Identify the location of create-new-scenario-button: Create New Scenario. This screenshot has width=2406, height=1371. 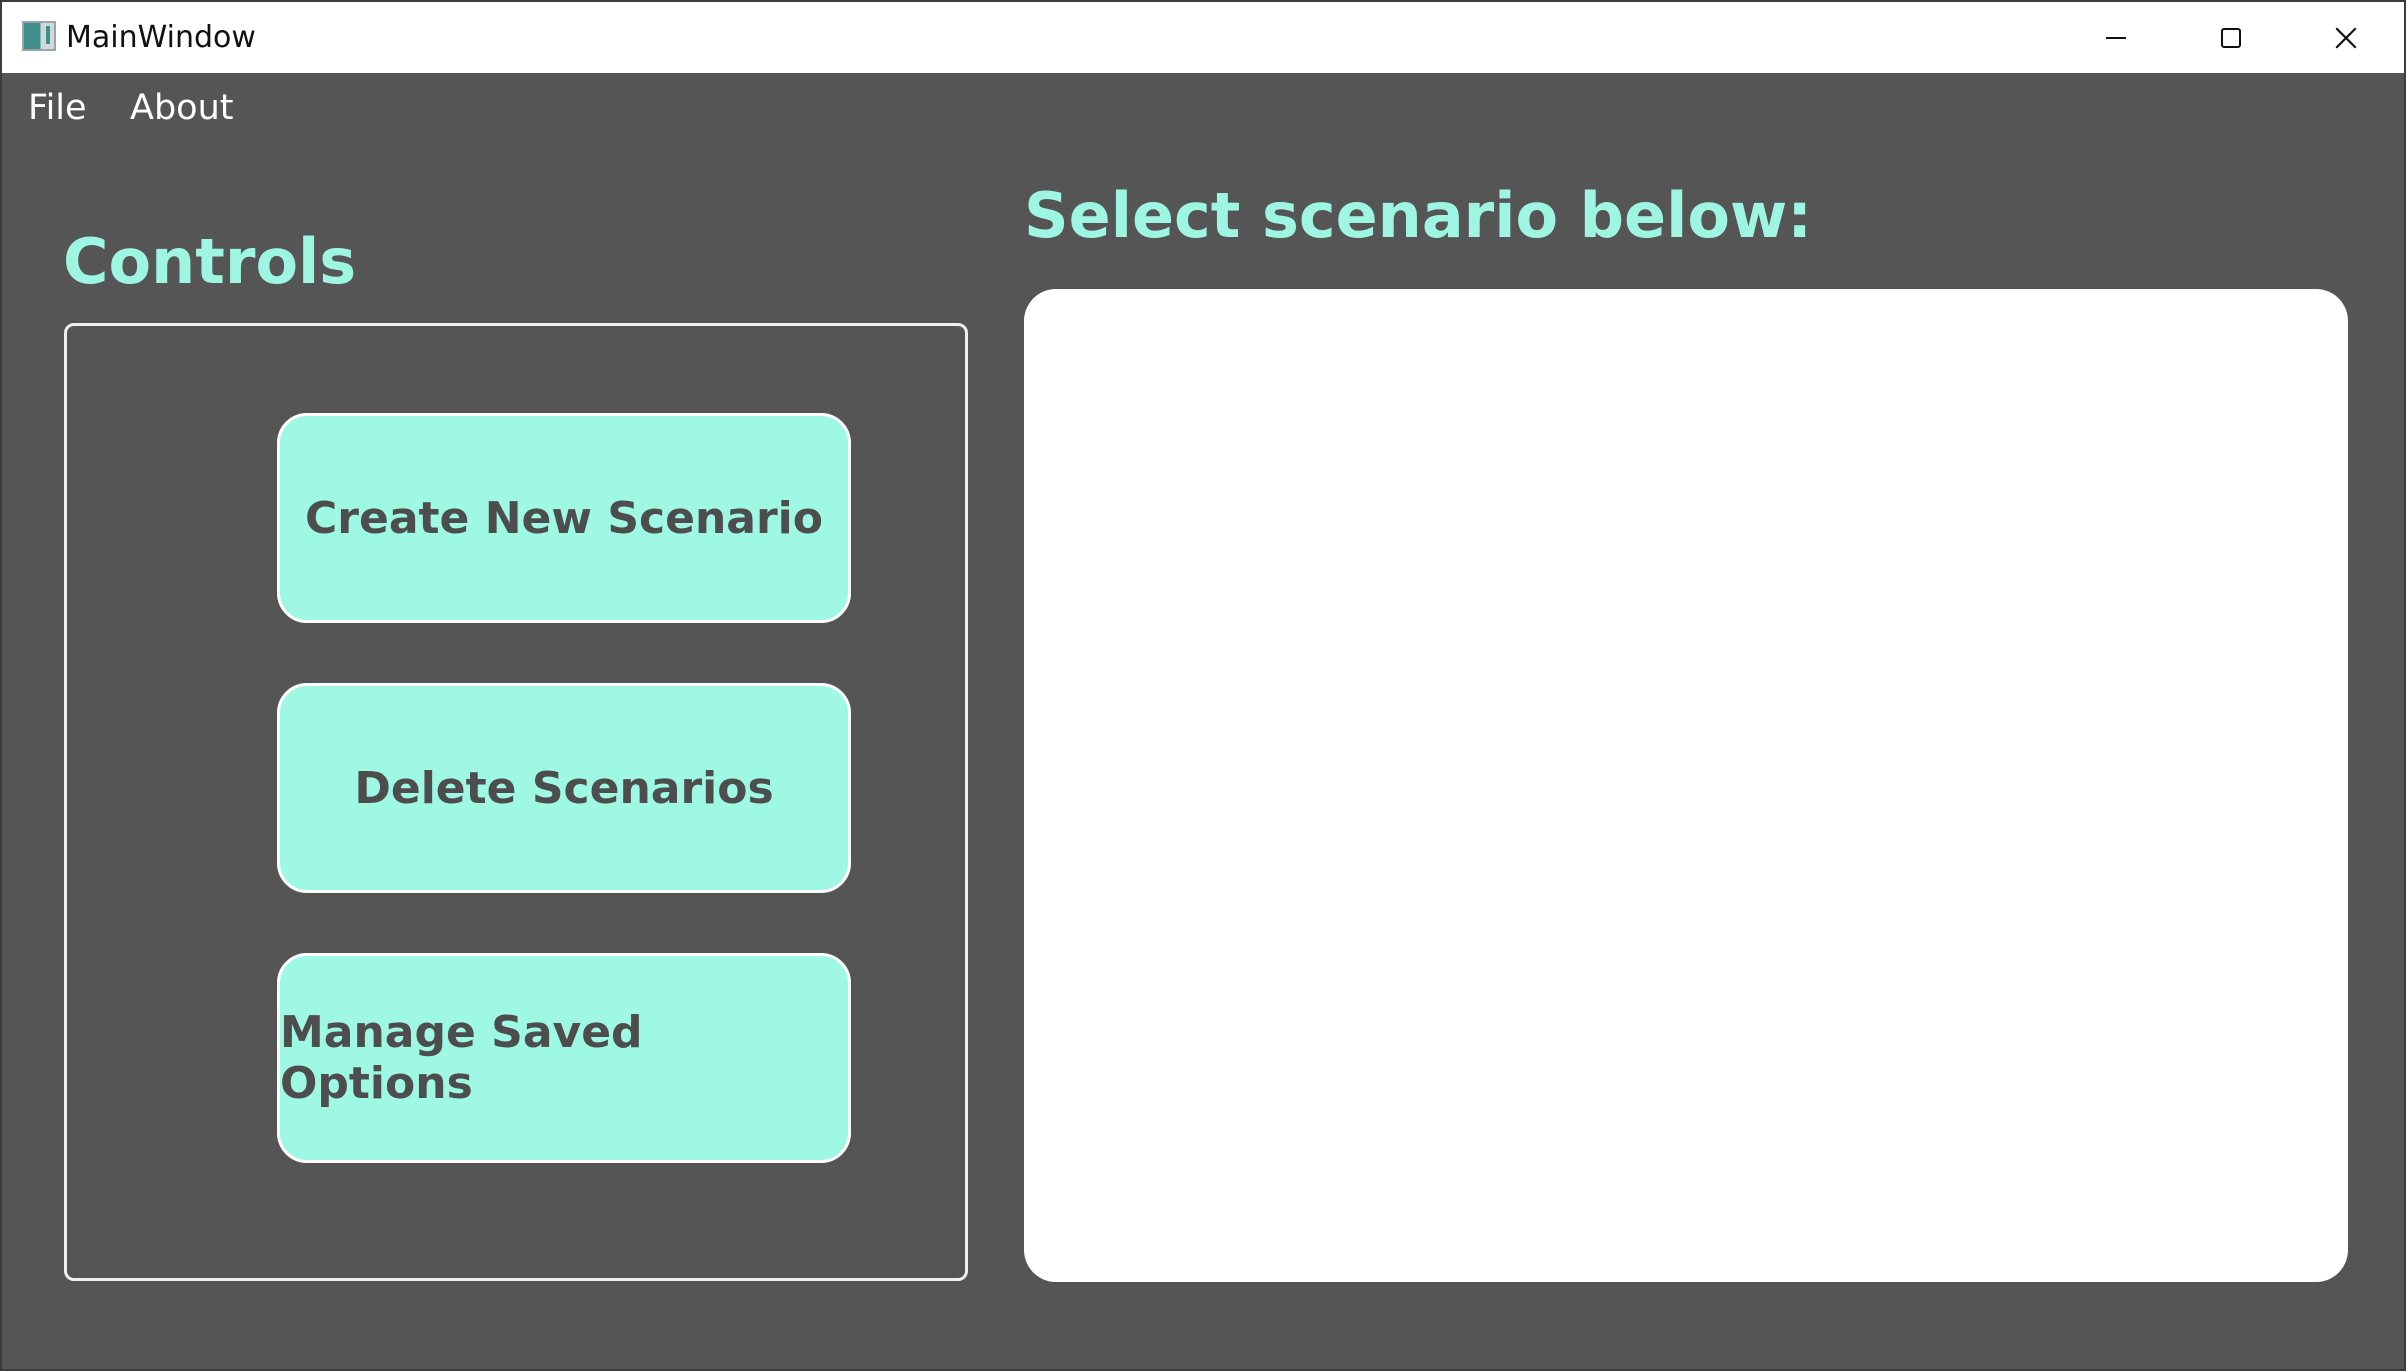
(564, 518).